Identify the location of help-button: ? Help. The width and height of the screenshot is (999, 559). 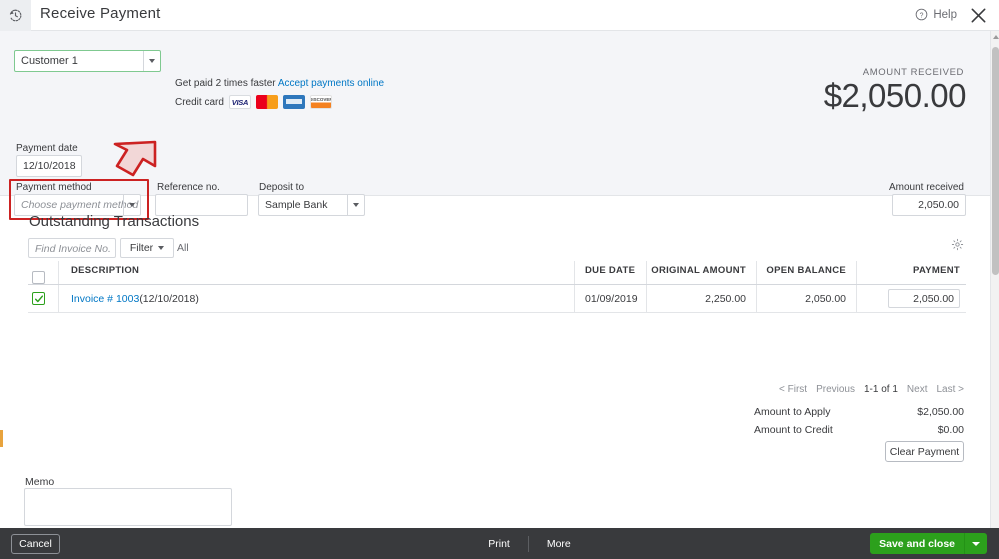
(936, 14).